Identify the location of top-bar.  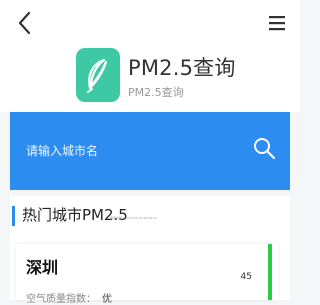
(150, 23).